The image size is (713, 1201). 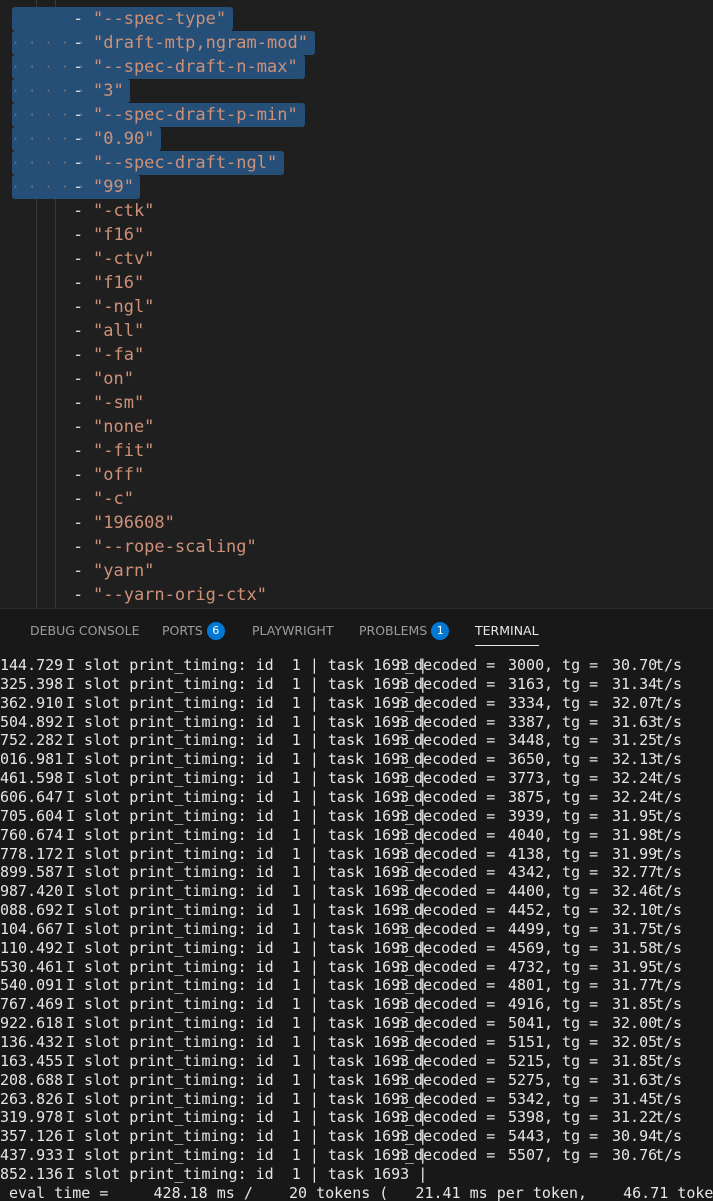 I want to click on tab-playwright: PLAYWRIGHT, so click(x=292, y=631).